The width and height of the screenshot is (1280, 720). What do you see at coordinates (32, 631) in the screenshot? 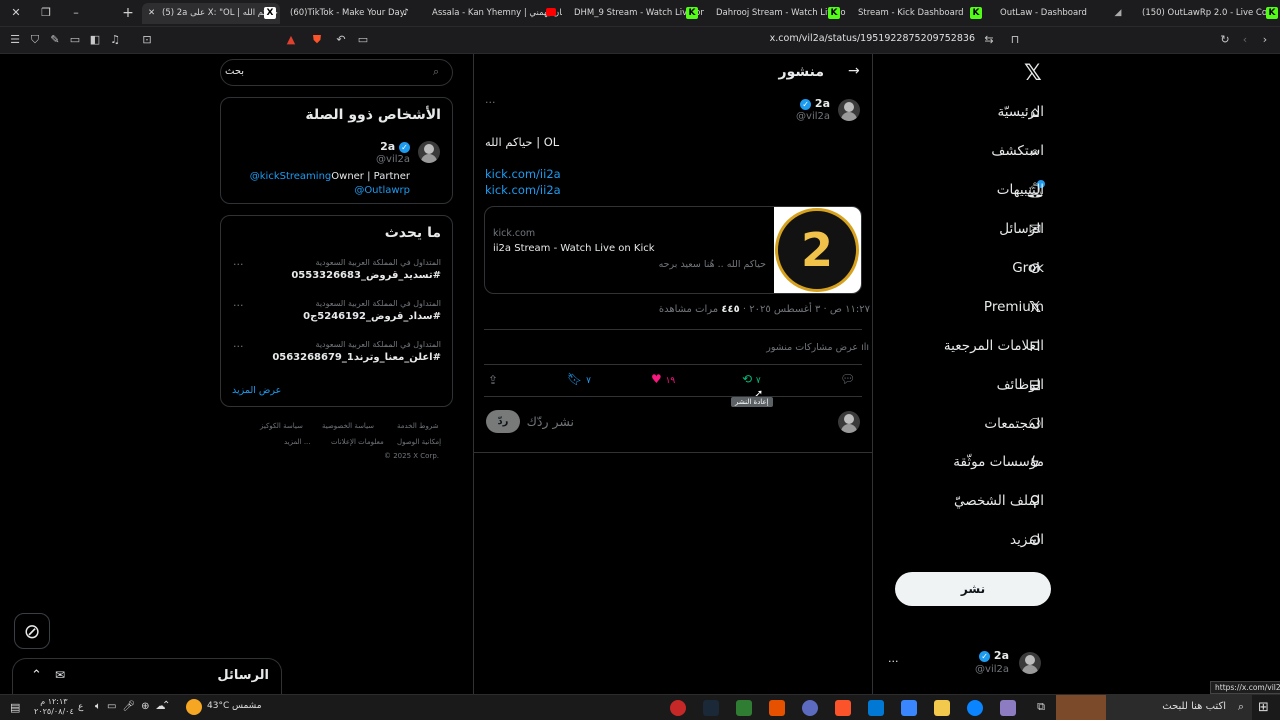
I see `grok-floating-icon: ⊘` at bounding box center [32, 631].